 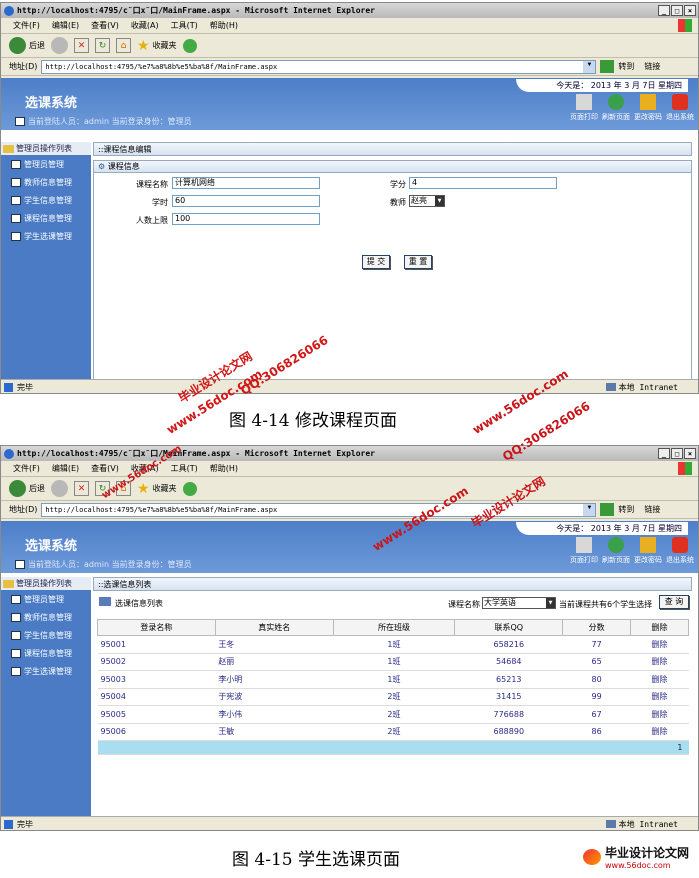 What do you see at coordinates (674, 602) in the screenshot?
I see `query-button: 查 询` at bounding box center [674, 602].